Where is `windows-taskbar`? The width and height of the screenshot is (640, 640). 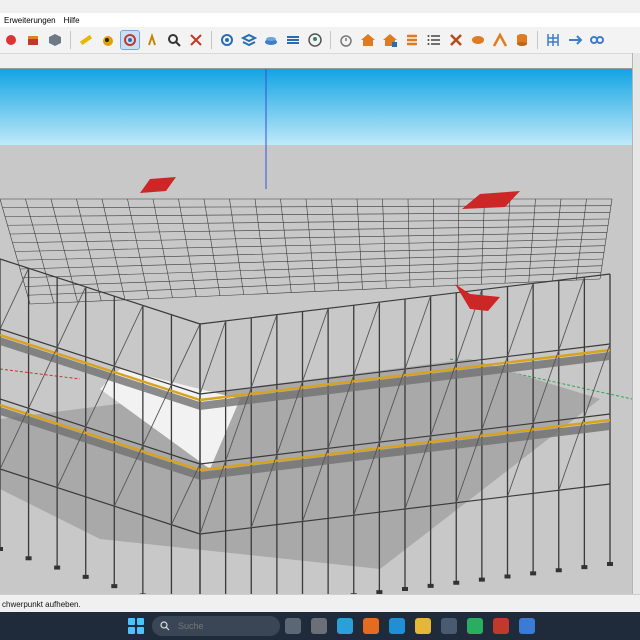
windows-taskbar is located at coordinates (320, 626).